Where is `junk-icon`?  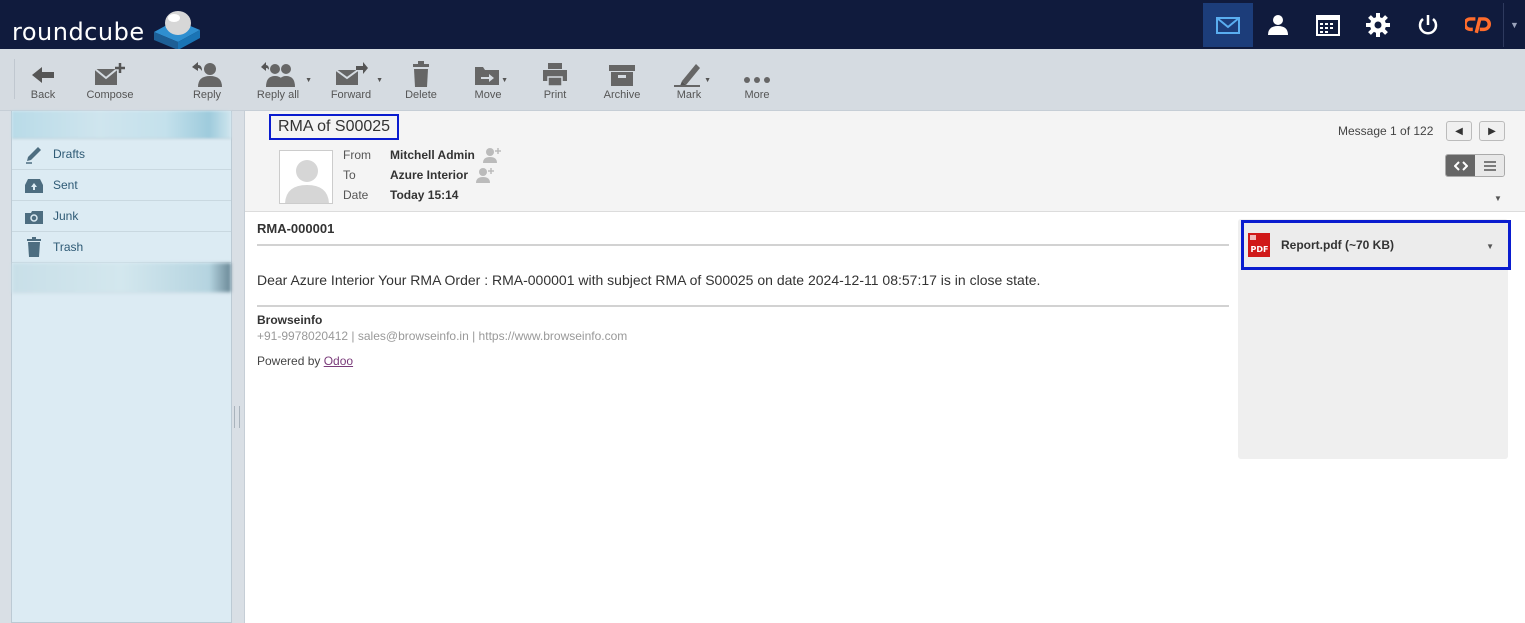 junk-icon is located at coordinates (34, 217).